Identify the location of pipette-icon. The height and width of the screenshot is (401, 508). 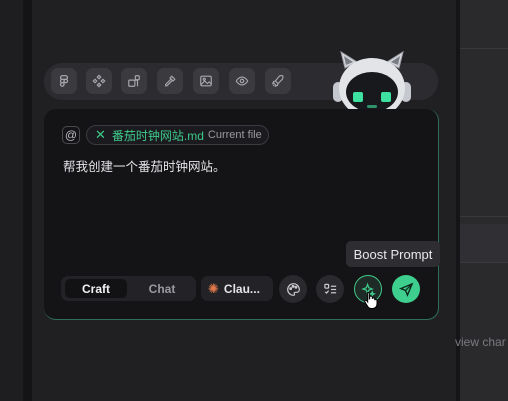
(170, 81).